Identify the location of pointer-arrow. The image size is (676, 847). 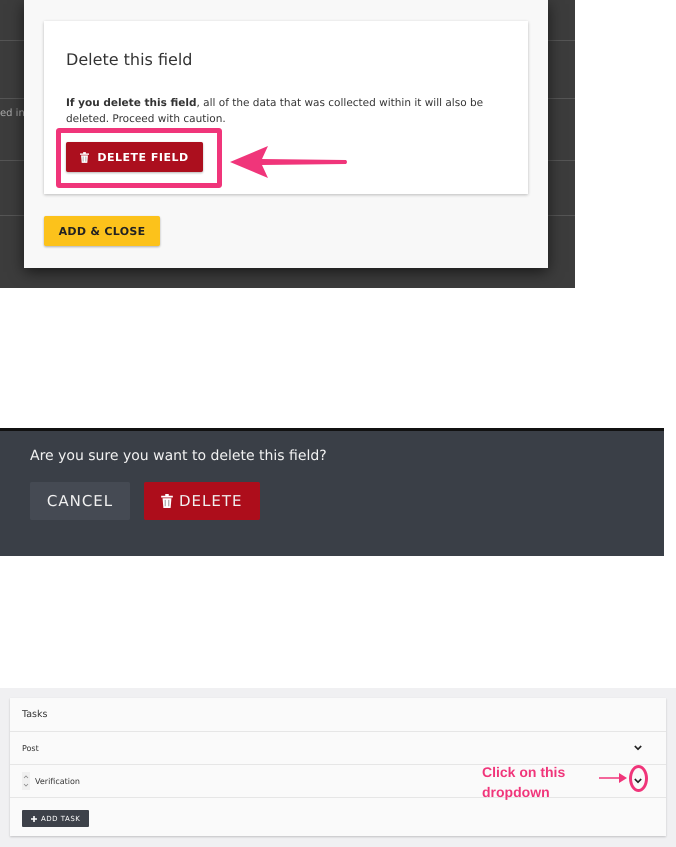
(613, 778).